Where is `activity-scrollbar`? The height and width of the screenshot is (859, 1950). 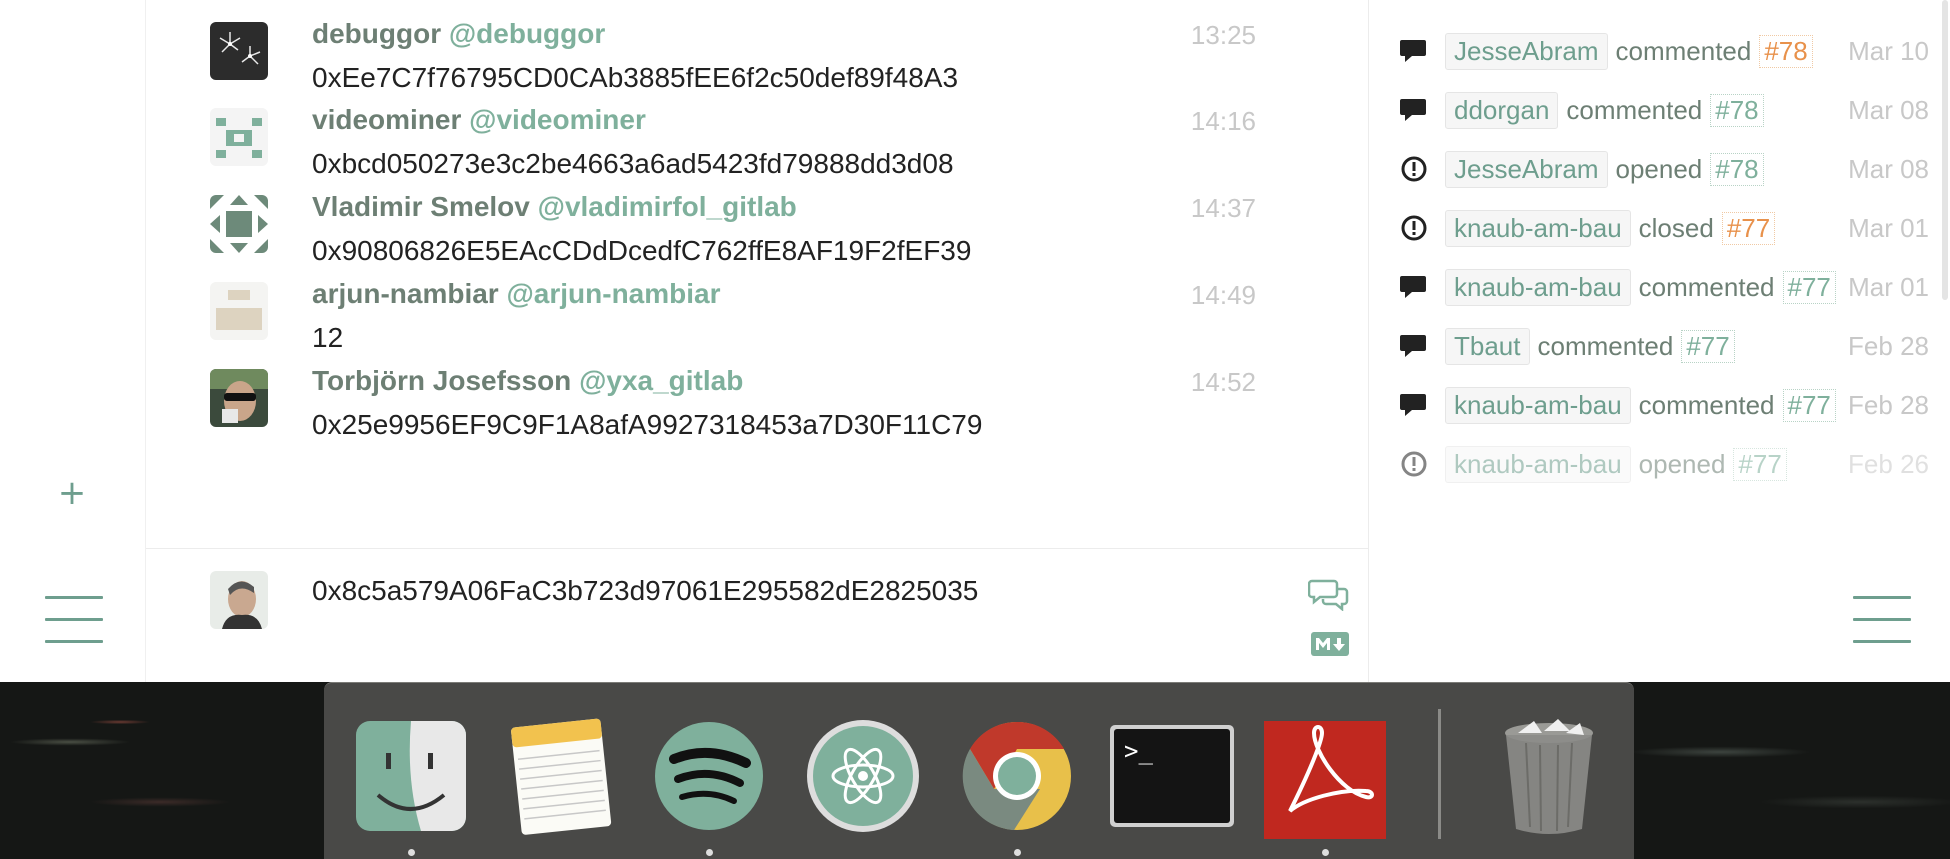
activity-scrollbar is located at coordinates (1945, 150).